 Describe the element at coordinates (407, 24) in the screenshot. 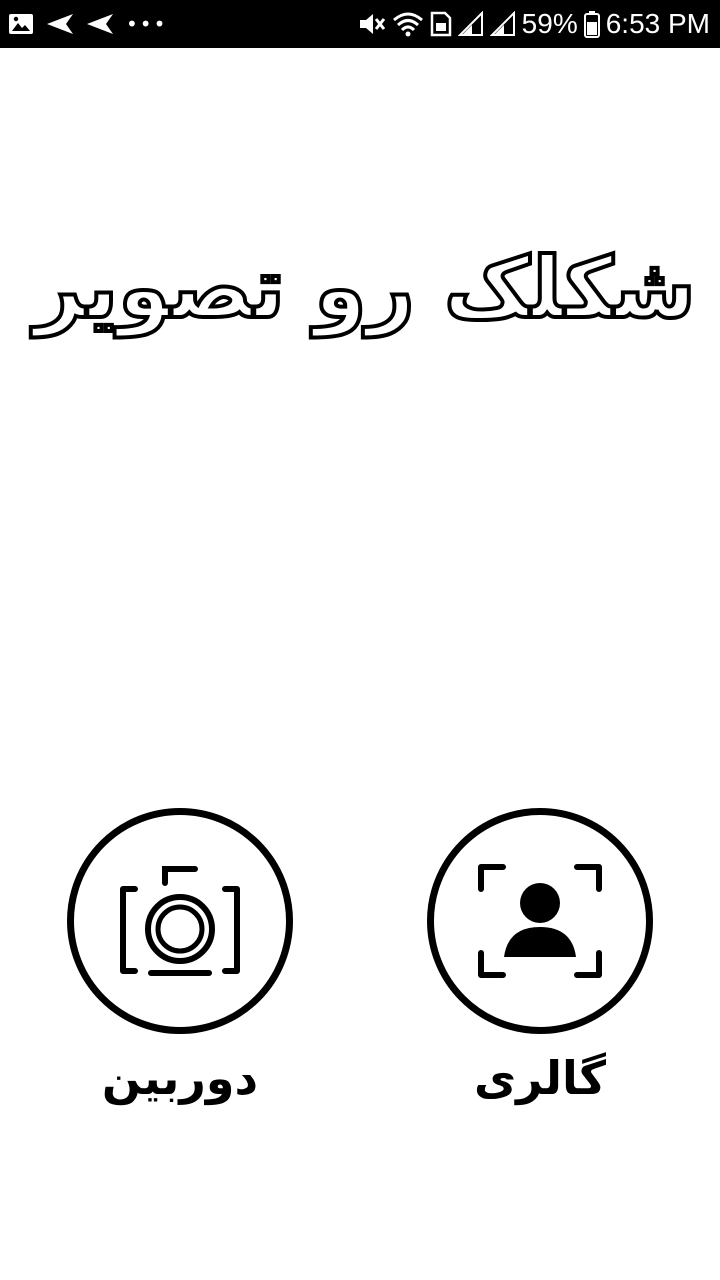

I see `wifi-icon` at that location.